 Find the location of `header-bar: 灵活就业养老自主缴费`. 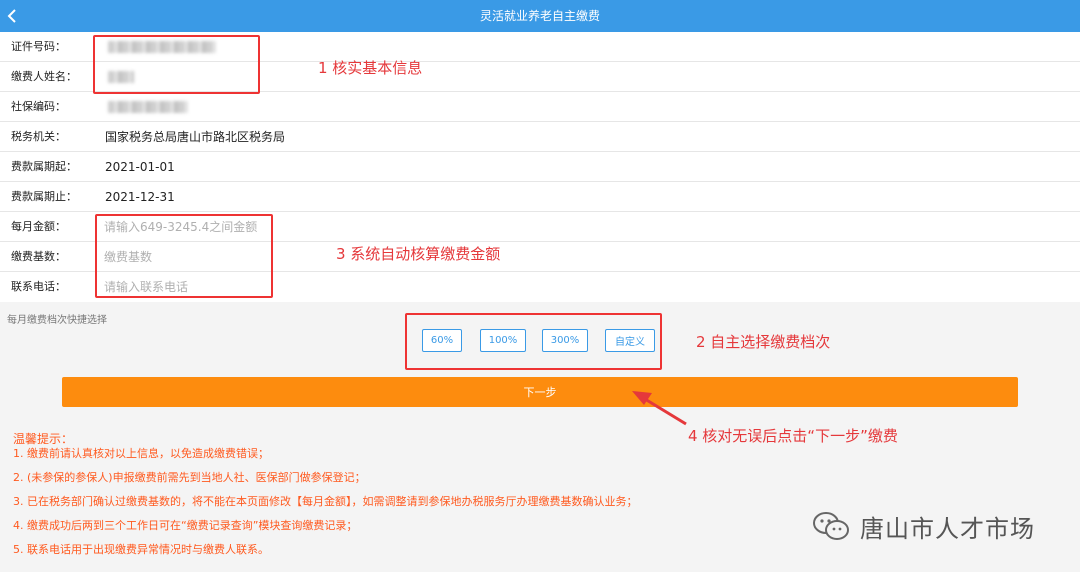

header-bar: 灵活就业养老自主缴费 is located at coordinates (540, 16).